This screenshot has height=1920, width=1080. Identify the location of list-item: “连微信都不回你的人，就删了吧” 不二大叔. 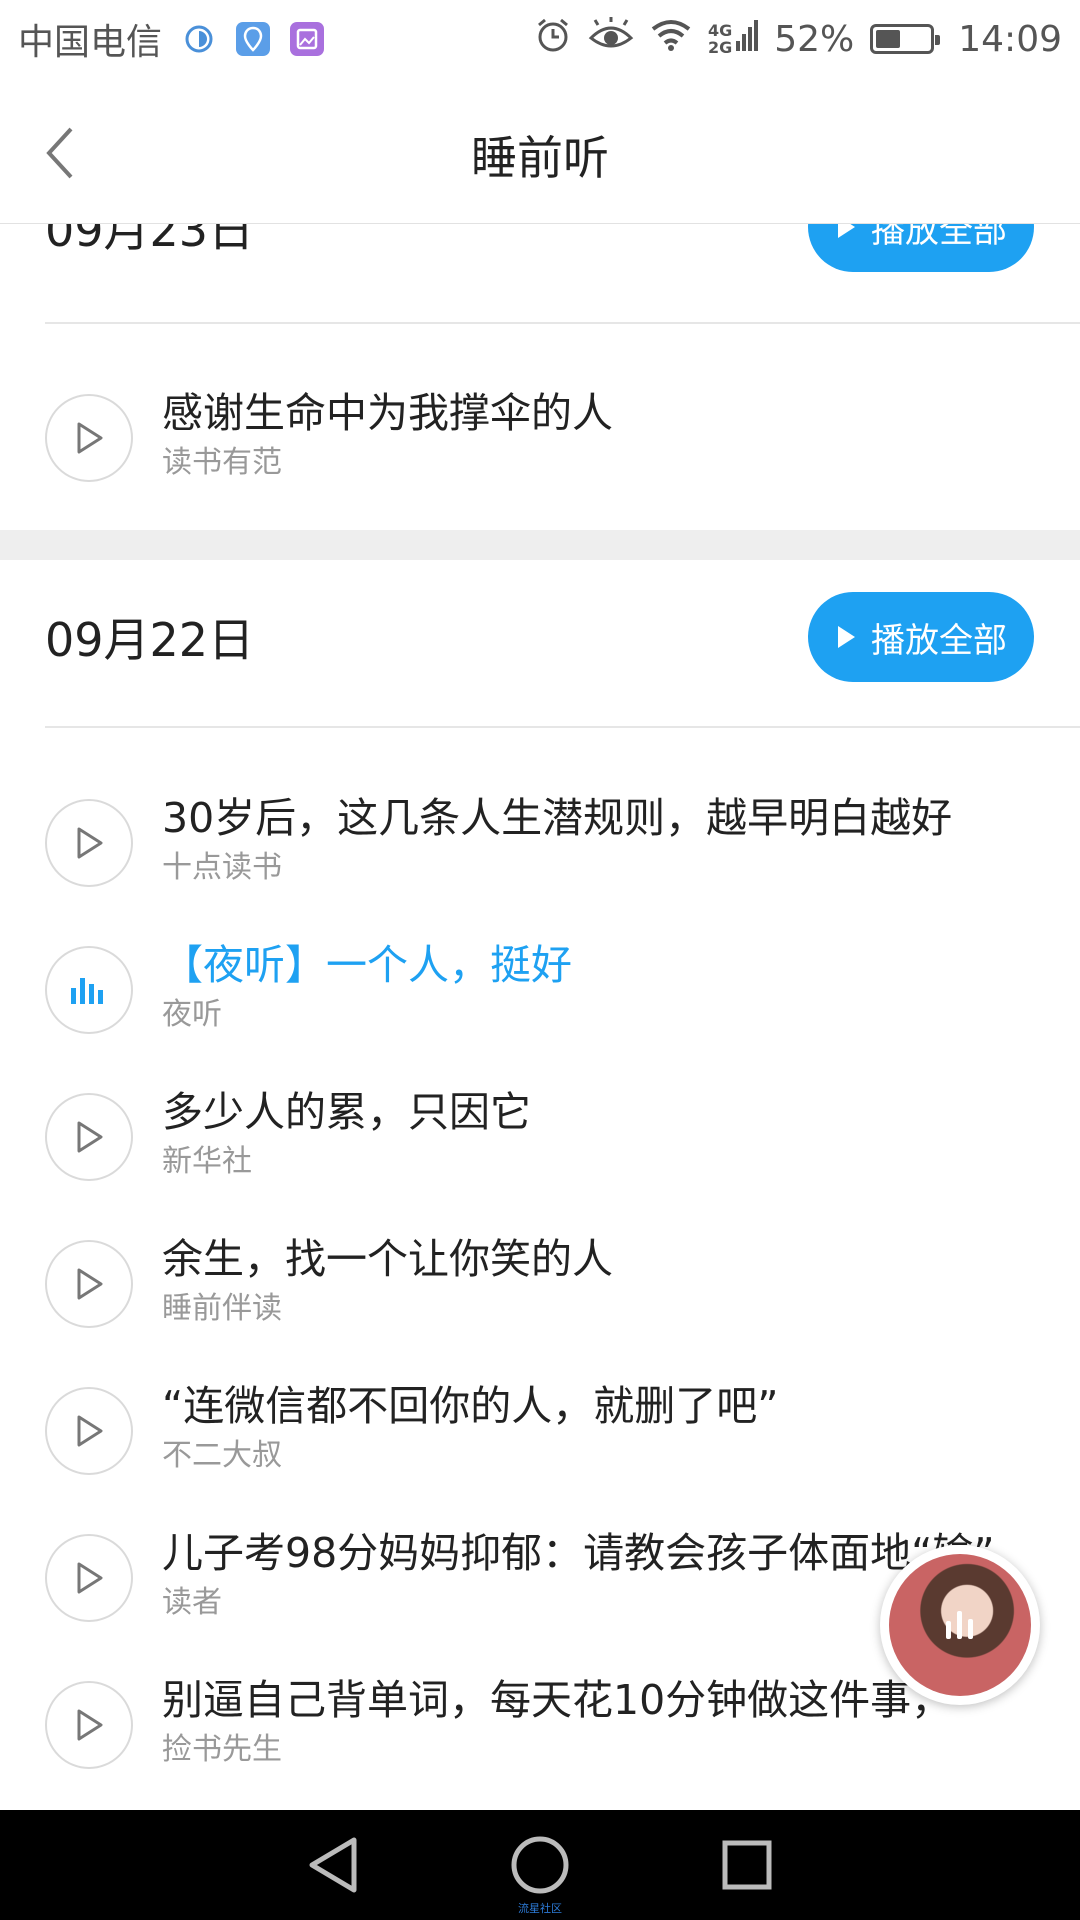
(540, 1432).